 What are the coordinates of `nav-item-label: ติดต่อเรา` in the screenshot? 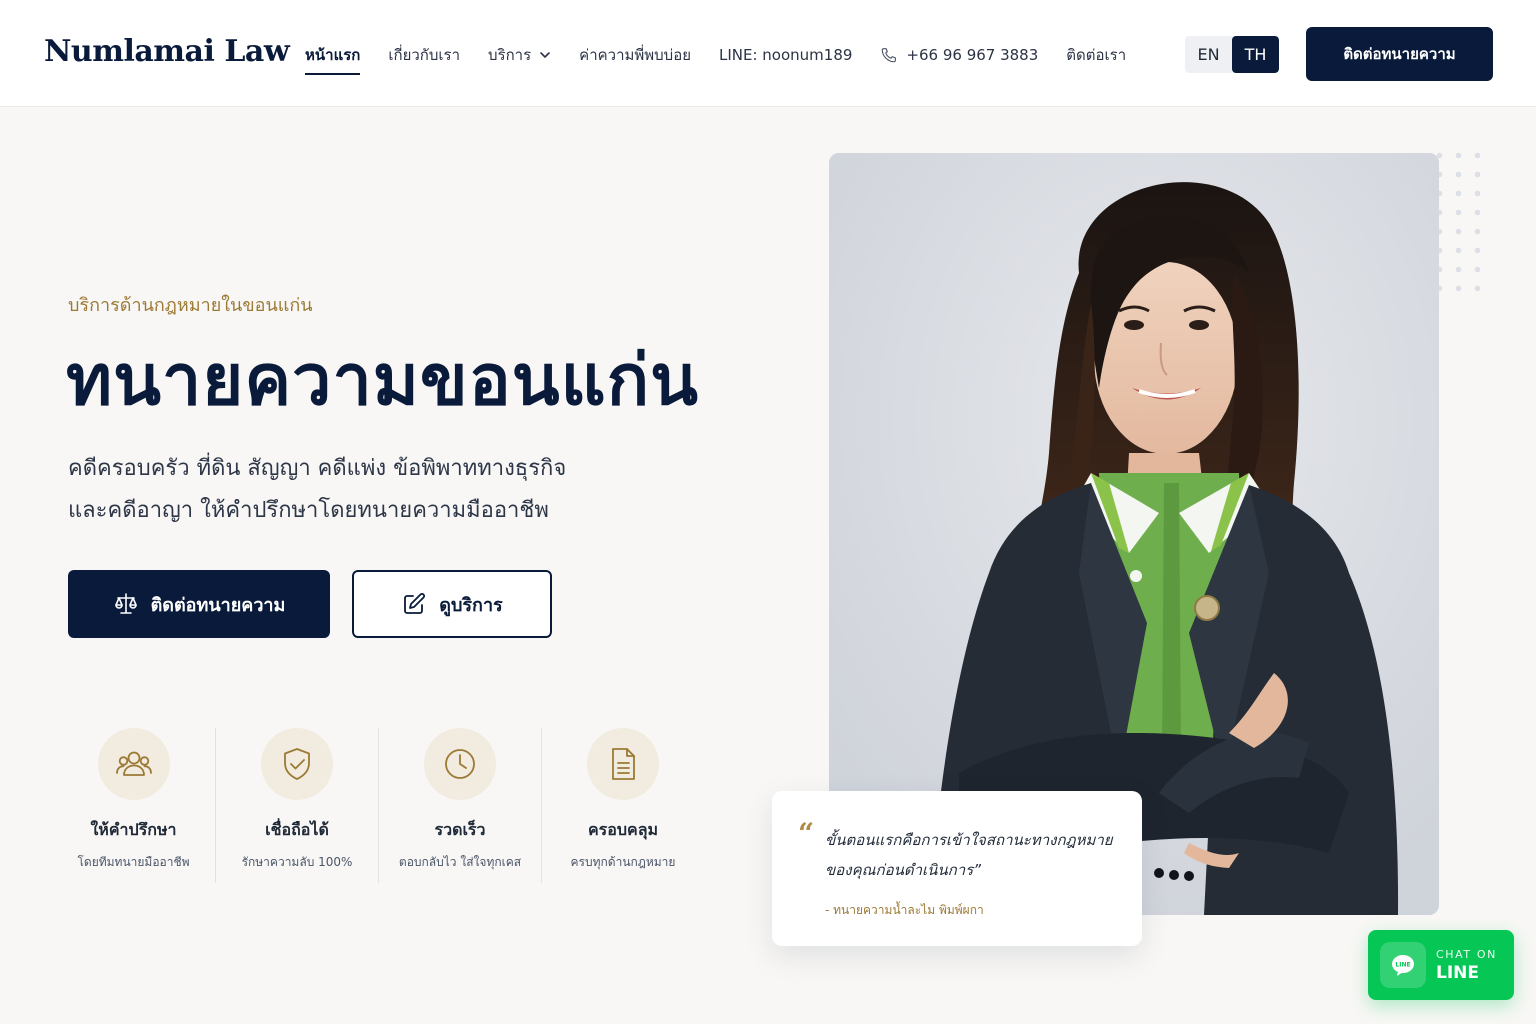 It's located at (1096, 55).